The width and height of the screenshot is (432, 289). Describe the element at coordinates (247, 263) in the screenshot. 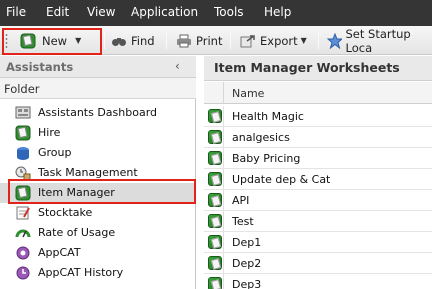

I see `worksheet-name: Dep2` at that location.